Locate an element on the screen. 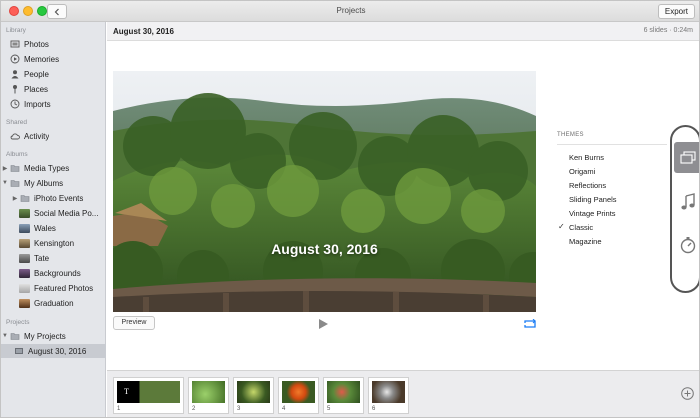 The image size is (700, 418). places-icon is located at coordinates (14, 89).